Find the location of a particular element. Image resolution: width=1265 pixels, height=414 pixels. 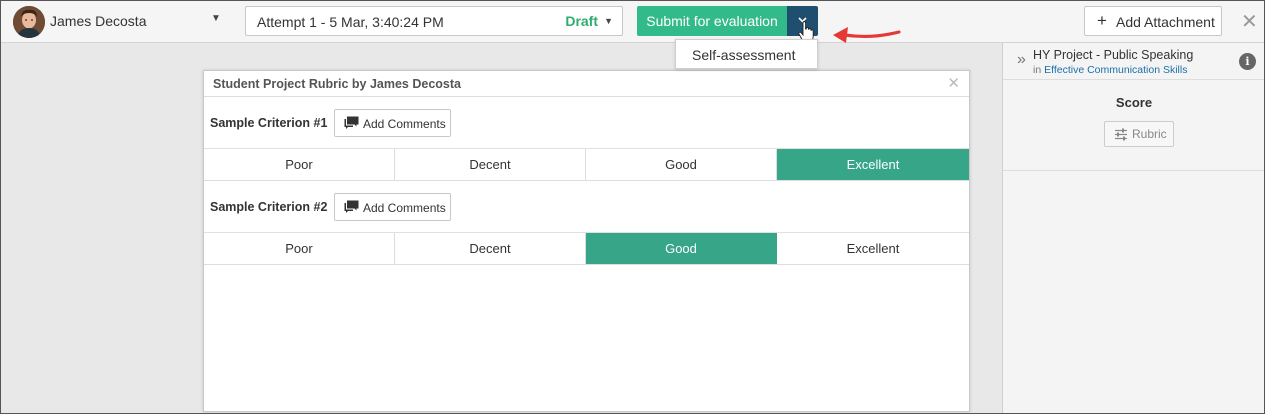

user-name: James Decosta is located at coordinates (98, 21).